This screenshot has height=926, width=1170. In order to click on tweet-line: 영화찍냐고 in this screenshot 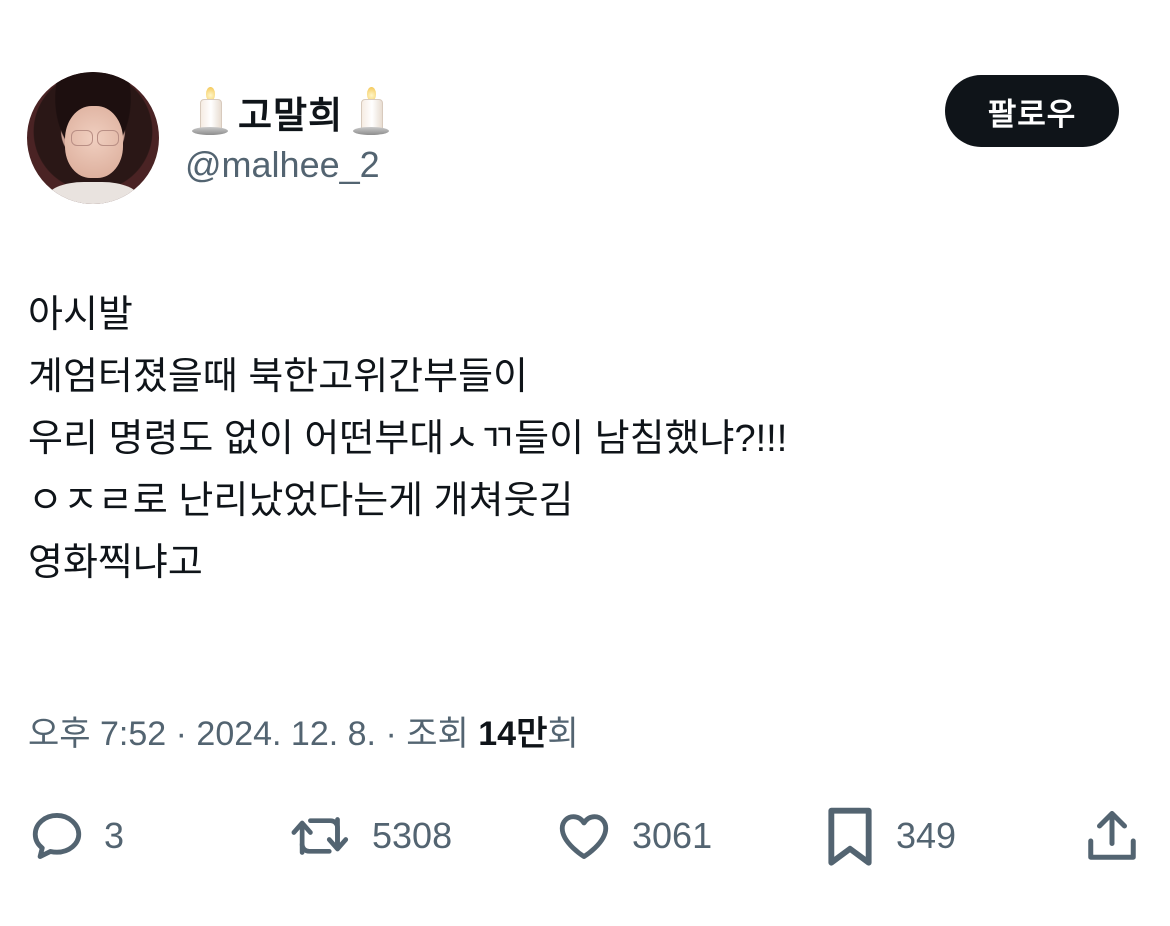, I will do `click(115, 563)`.